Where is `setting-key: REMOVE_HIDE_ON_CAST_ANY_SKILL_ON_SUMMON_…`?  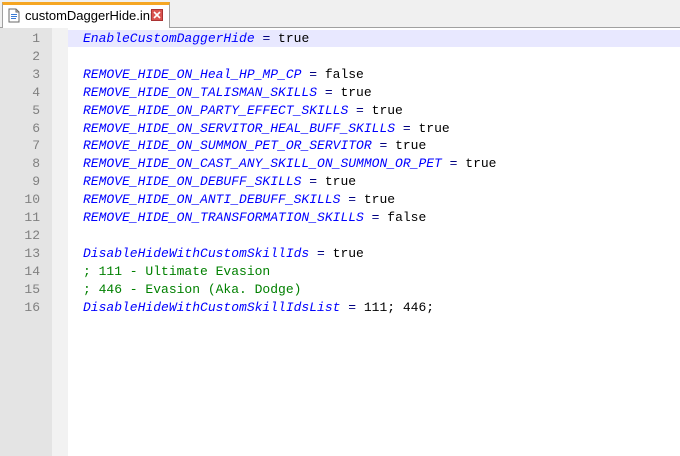
setting-key: REMOVE_HIDE_ON_CAST_ANY_SKILL_ON_SUMMON_… is located at coordinates (262, 164).